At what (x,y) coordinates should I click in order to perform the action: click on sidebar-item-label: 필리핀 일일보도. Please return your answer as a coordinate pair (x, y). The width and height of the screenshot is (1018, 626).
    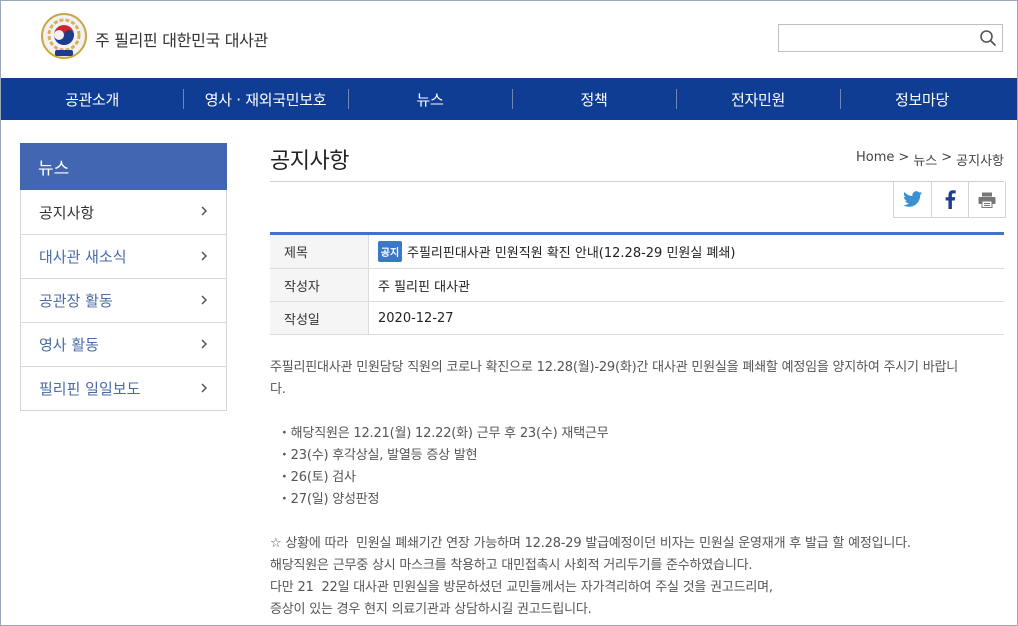
    Looking at the image, I should click on (90, 389).